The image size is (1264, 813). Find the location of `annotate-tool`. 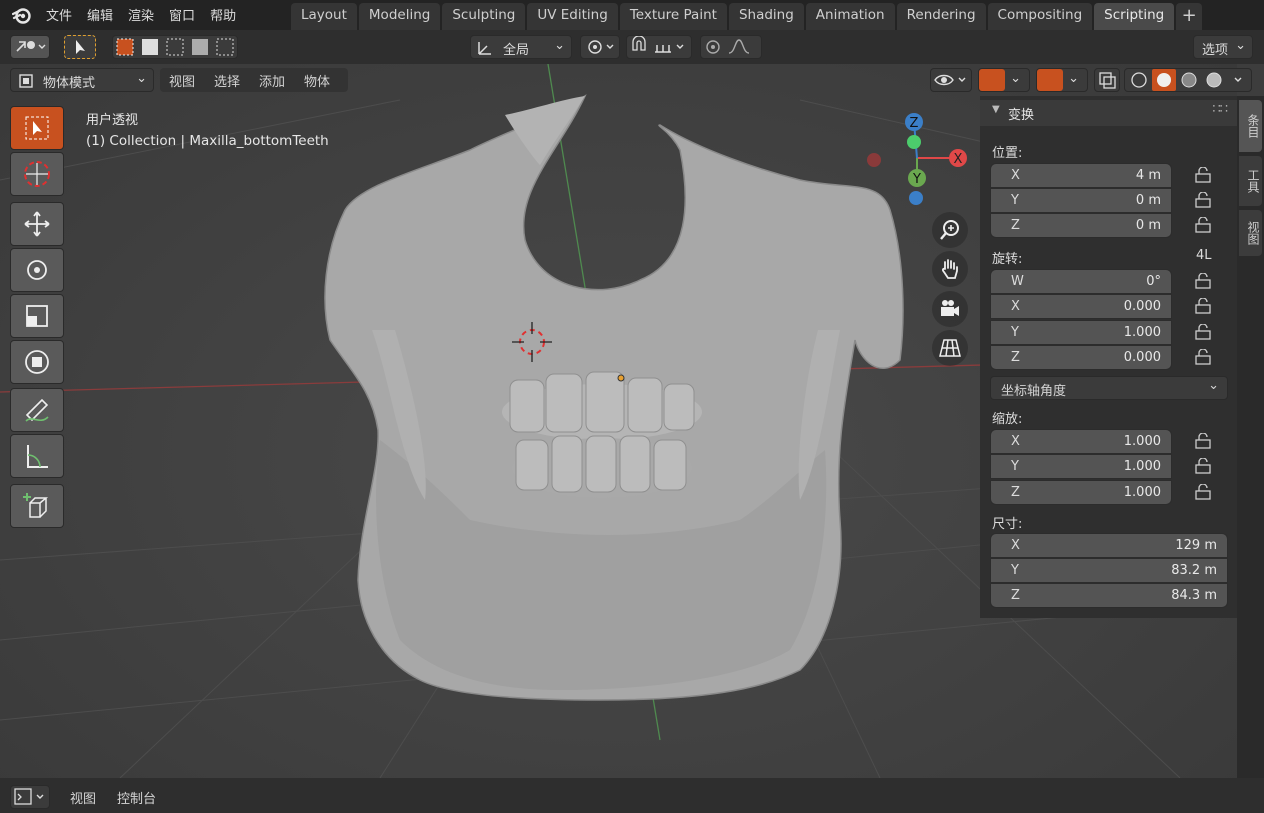

annotate-tool is located at coordinates (37, 410).